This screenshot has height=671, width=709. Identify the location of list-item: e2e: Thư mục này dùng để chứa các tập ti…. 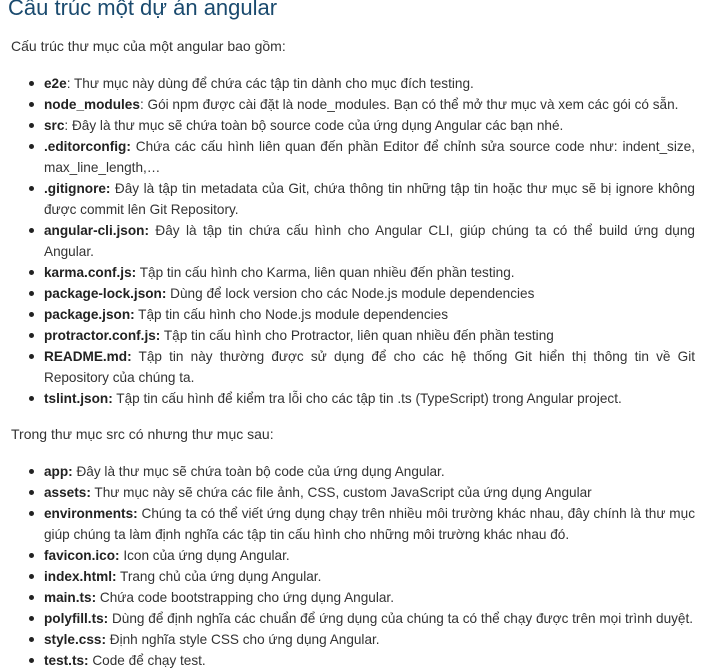
(354, 83).